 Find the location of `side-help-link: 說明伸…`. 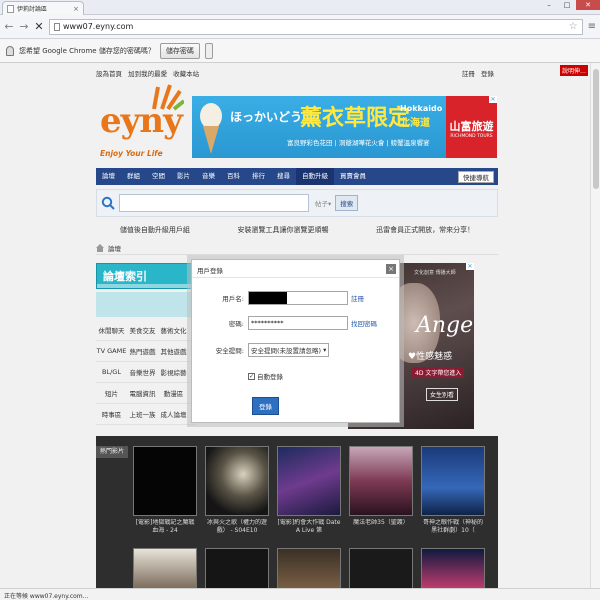

side-help-link: 說明伸… is located at coordinates (573, 70).